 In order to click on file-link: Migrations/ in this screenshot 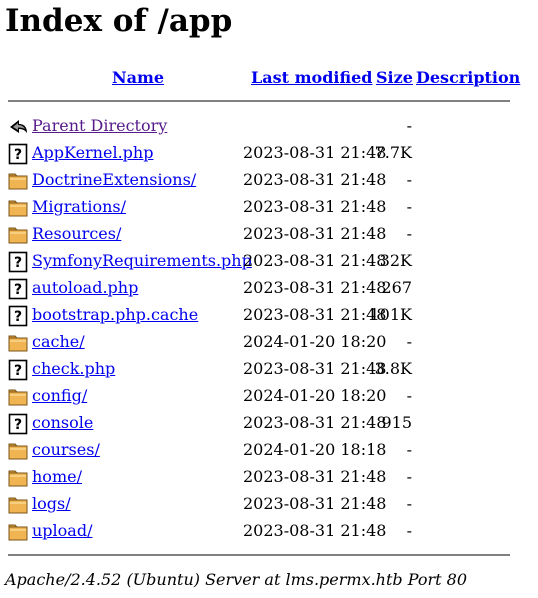, I will do `click(79, 206)`.